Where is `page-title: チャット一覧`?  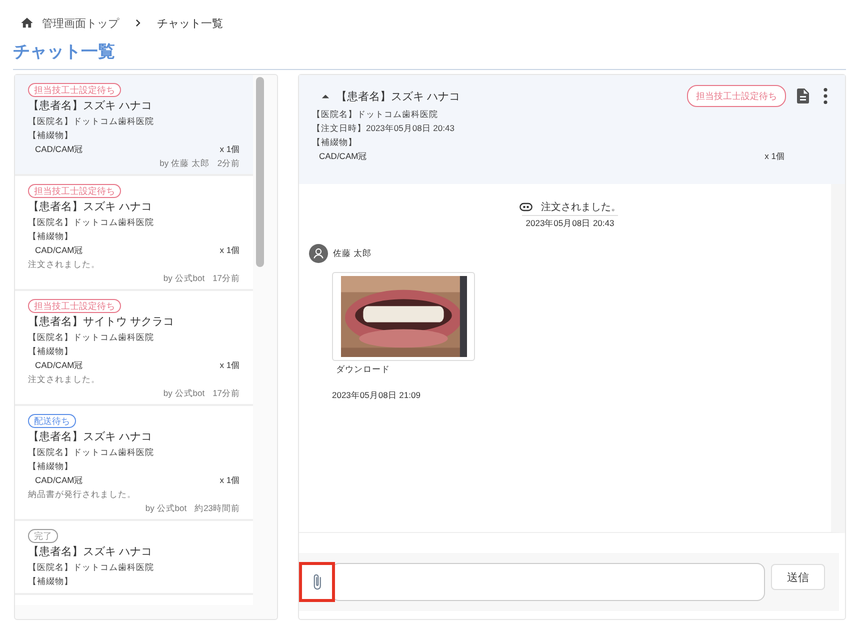 page-title: チャット一覧 is located at coordinates (429, 52).